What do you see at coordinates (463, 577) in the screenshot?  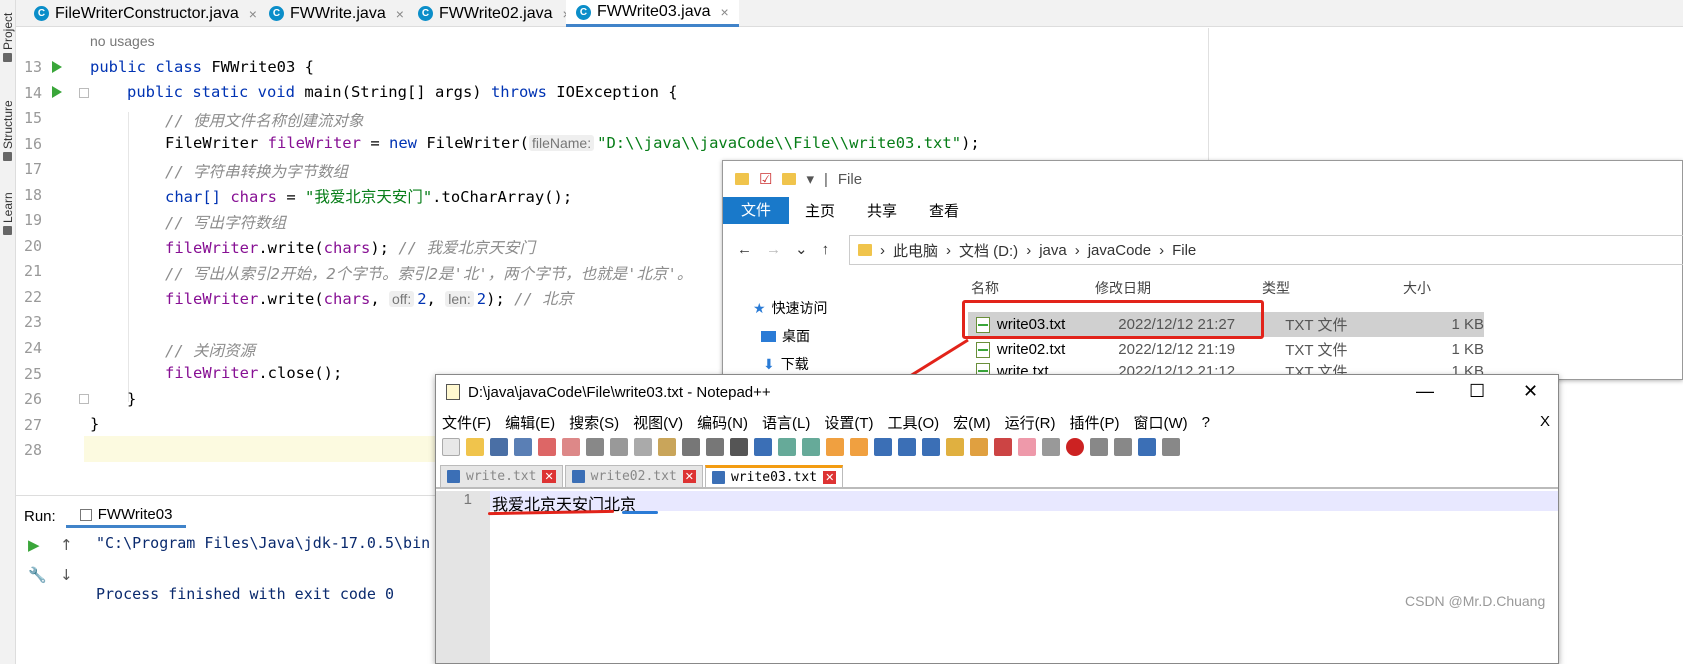 I see `notepad-gutter: 1` at bounding box center [463, 577].